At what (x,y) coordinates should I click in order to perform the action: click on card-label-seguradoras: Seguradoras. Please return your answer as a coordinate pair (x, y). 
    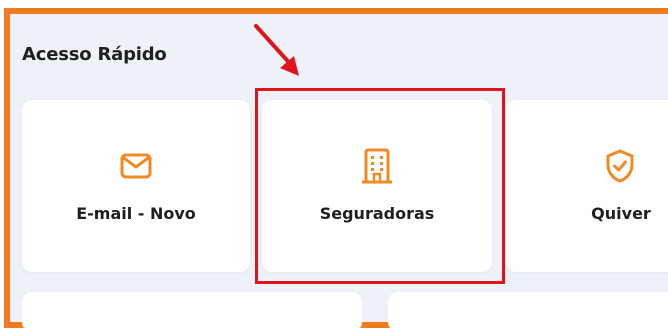
    Looking at the image, I should click on (377, 213).